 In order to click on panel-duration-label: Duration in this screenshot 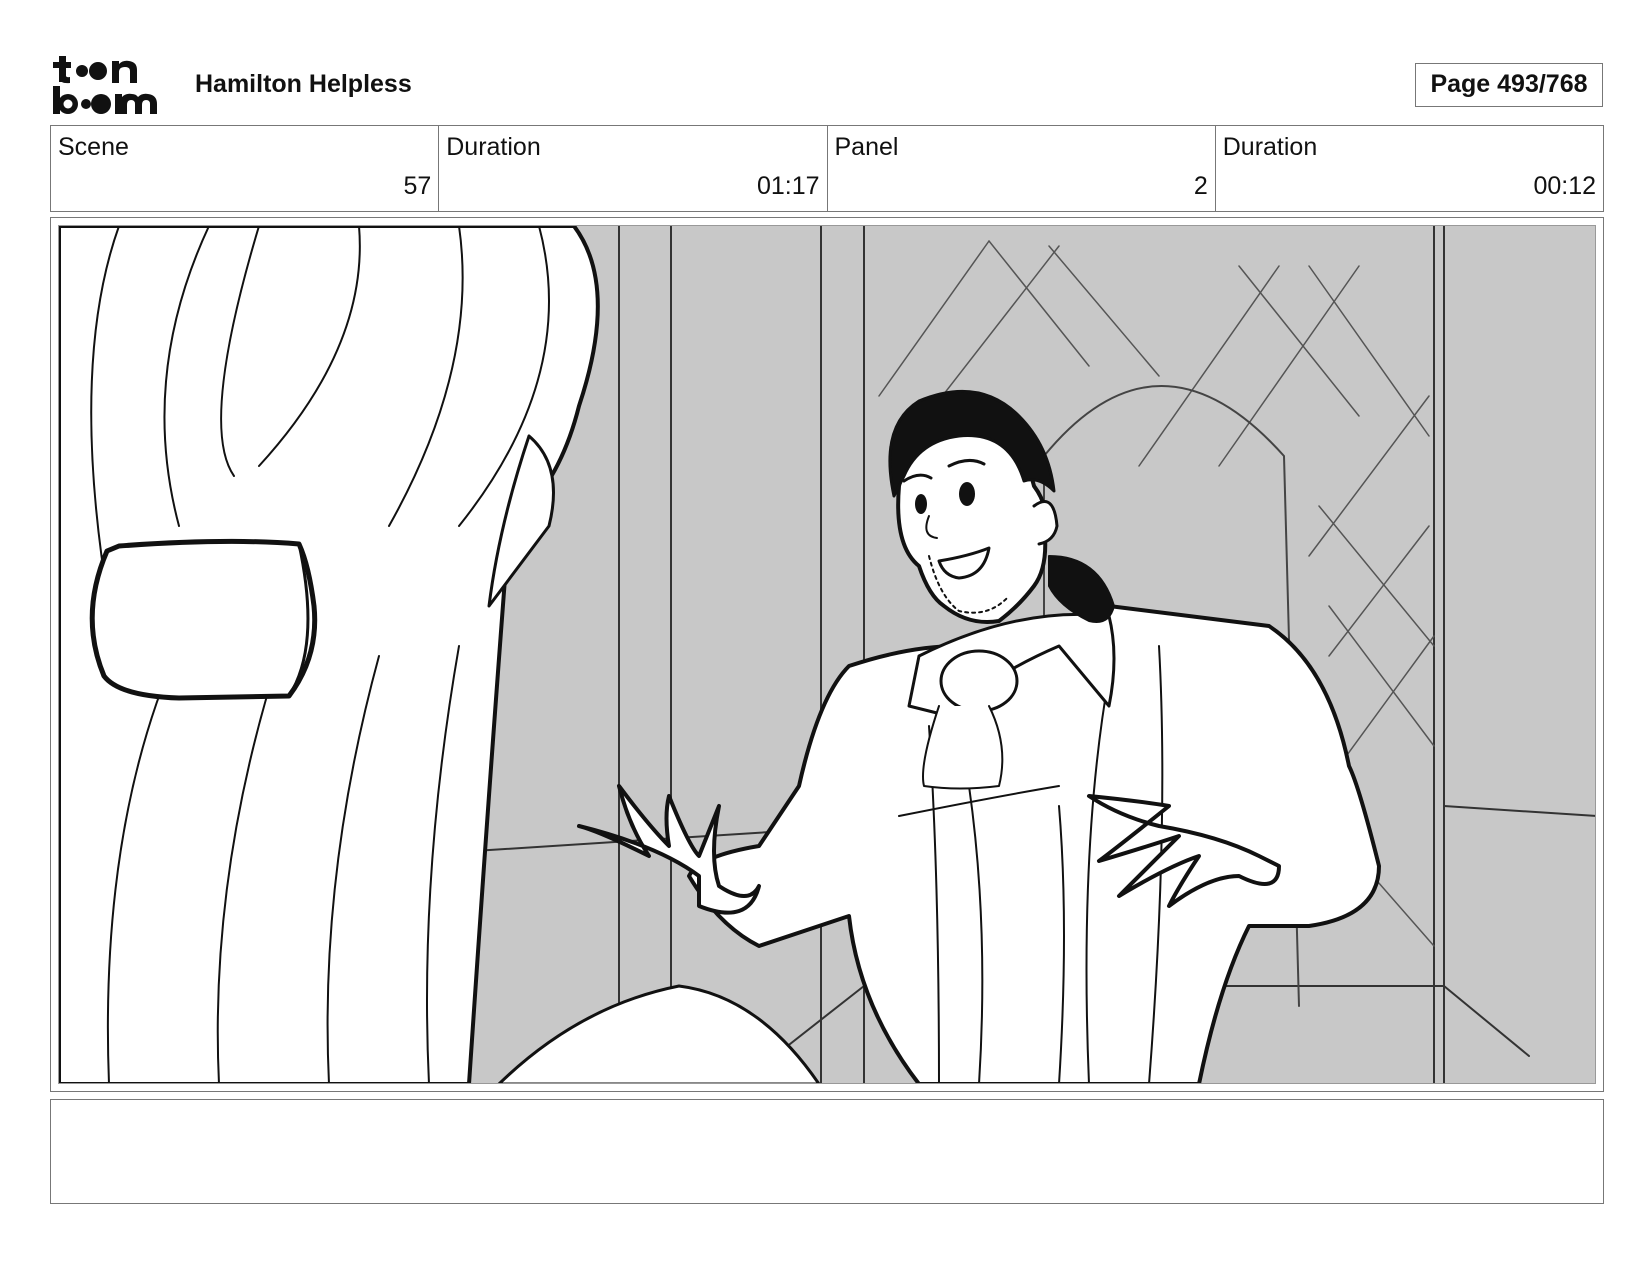, I will do `click(1270, 147)`.